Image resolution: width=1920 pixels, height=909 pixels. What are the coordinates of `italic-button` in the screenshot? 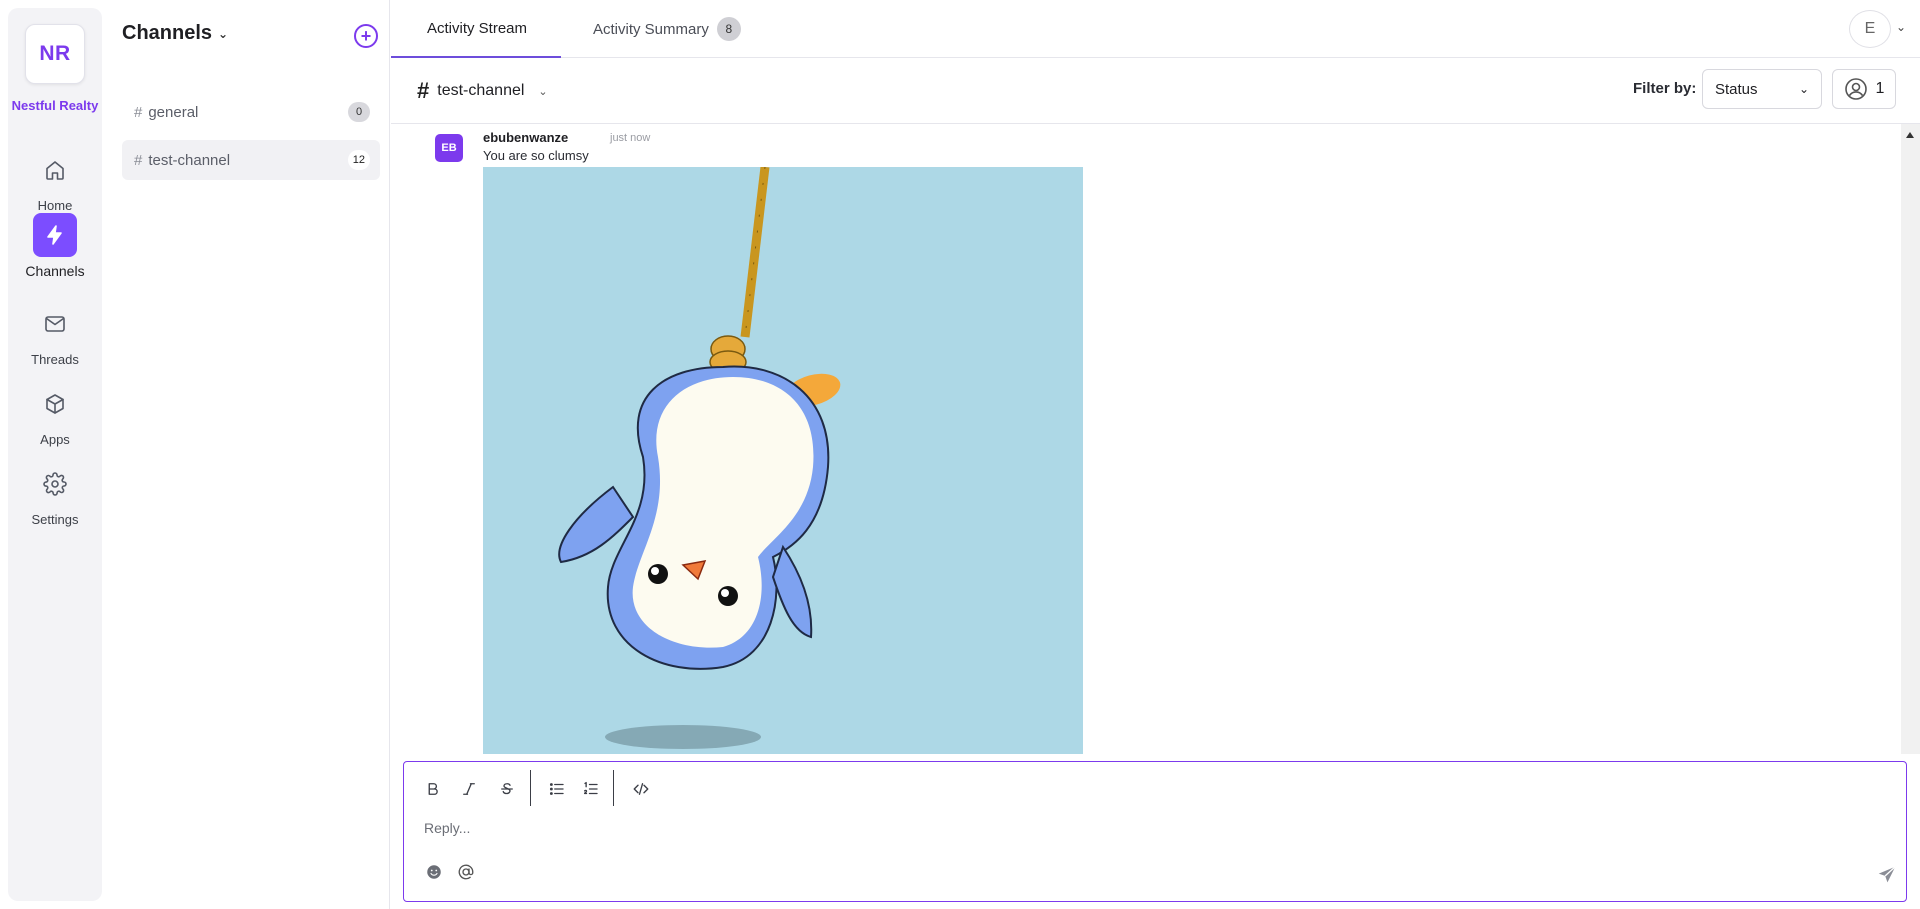 It's located at (469, 789).